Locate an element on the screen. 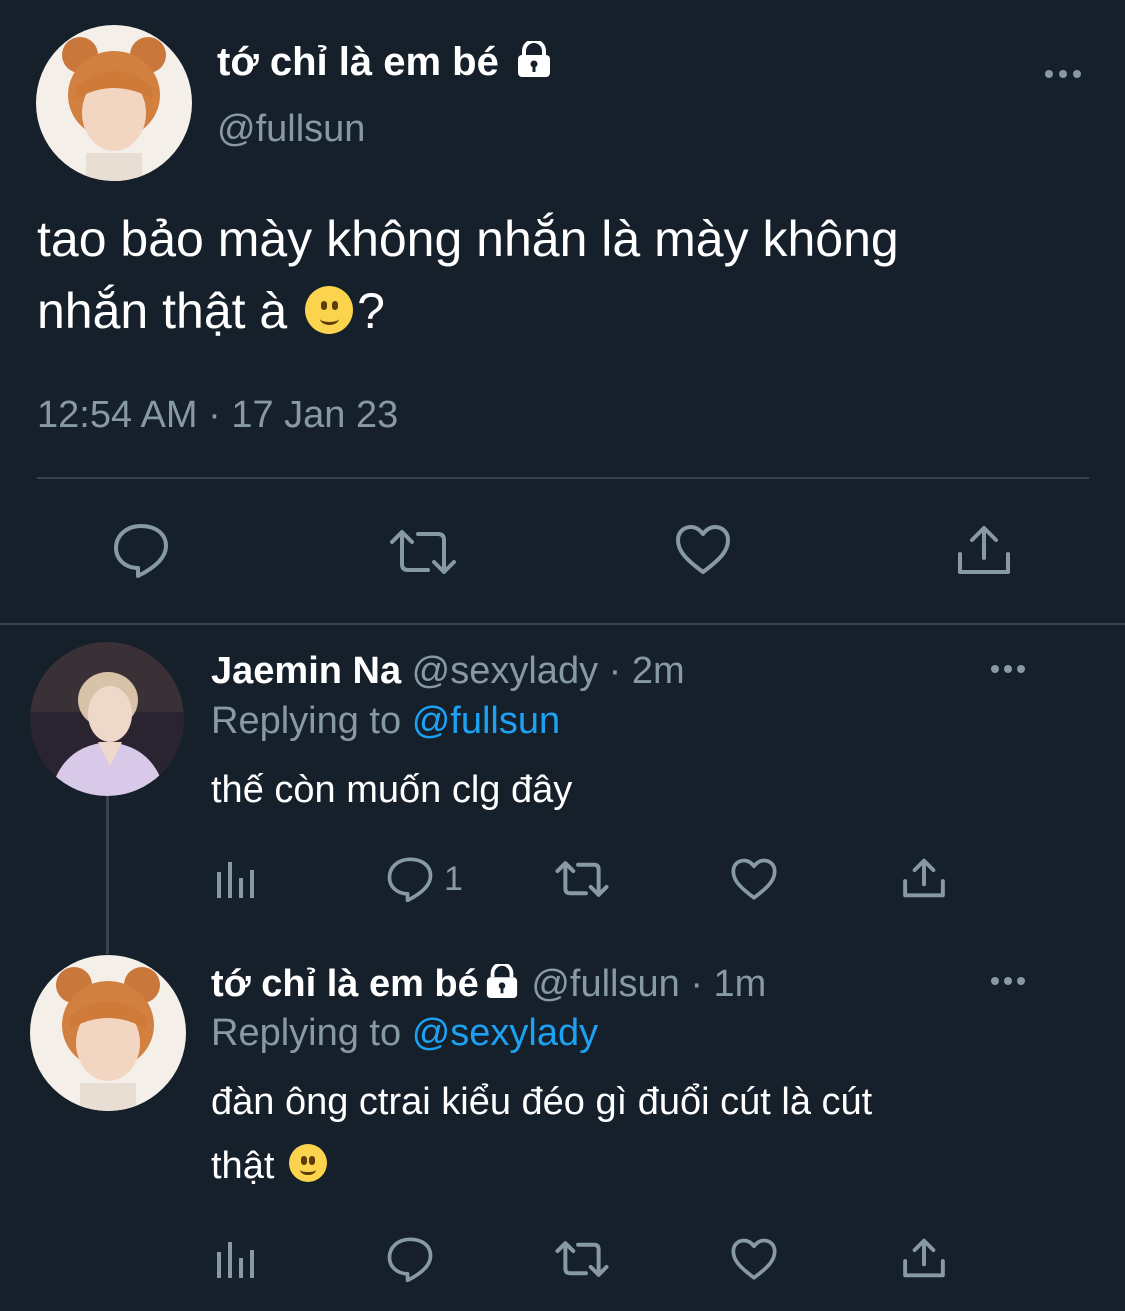 This screenshot has width=1125, height=1311. reply1-like-button is located at coordinates (754, 879).